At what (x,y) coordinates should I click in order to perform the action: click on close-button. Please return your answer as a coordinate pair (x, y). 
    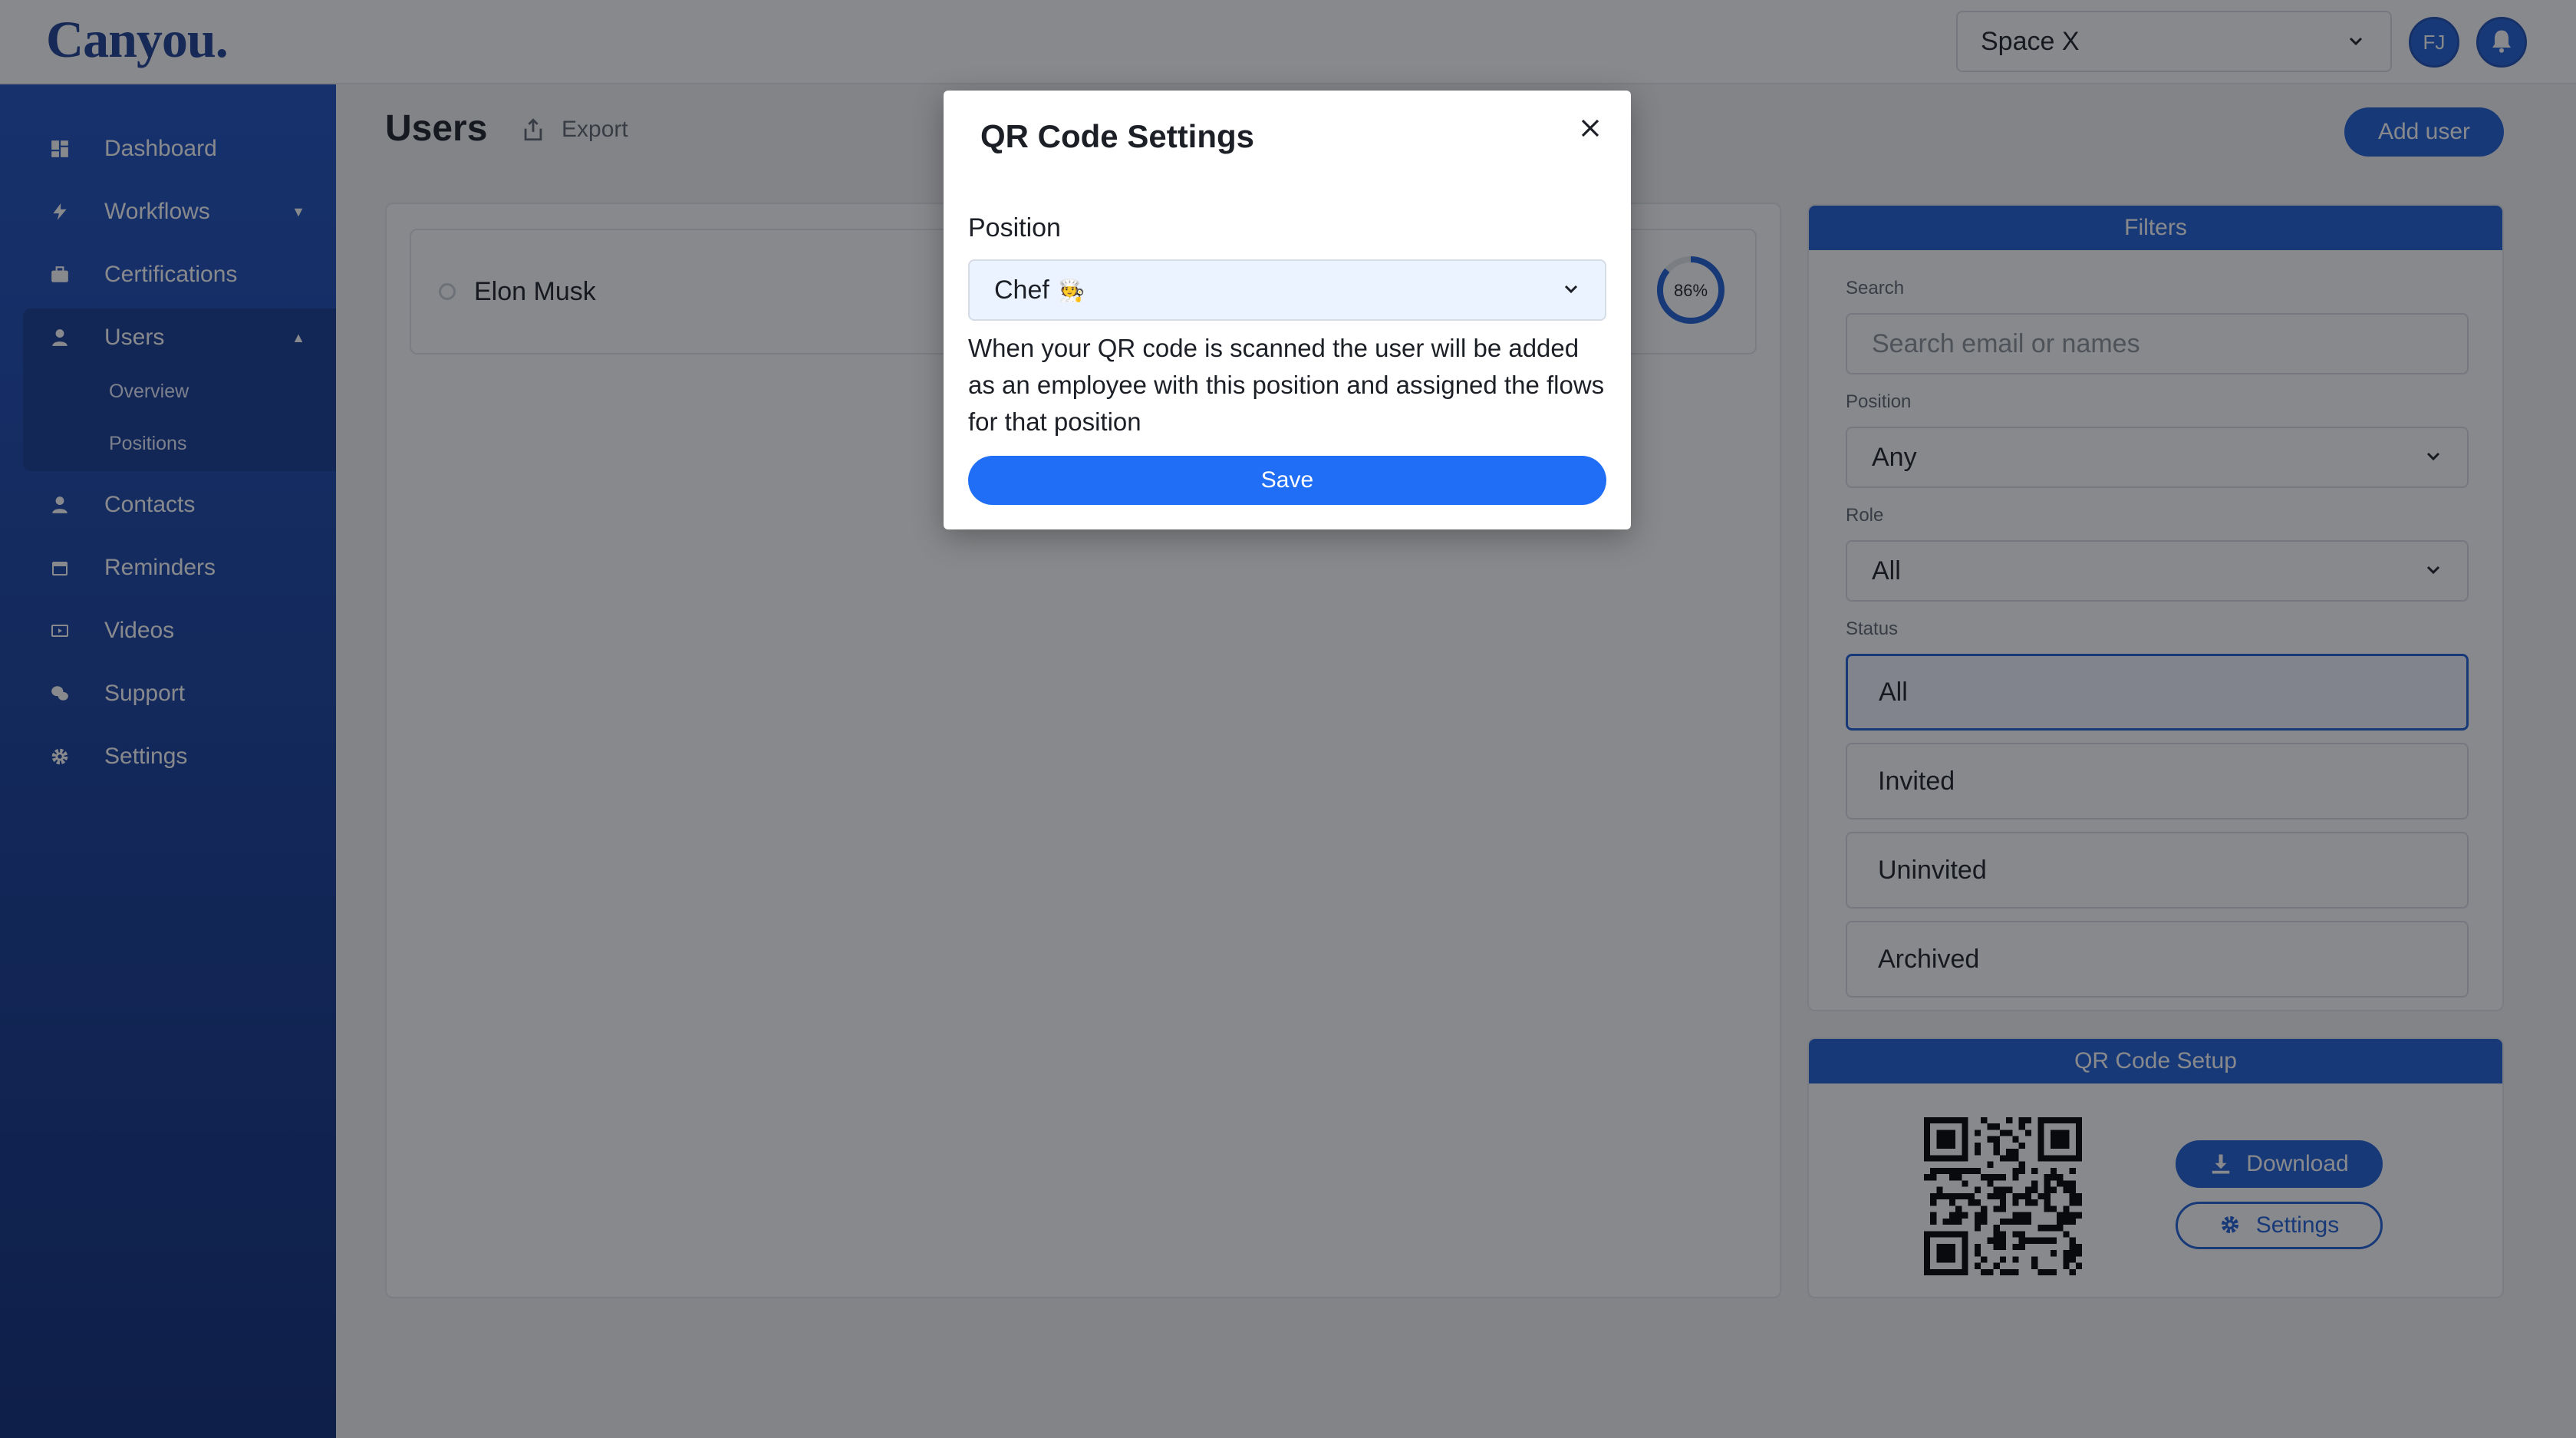
    Looking at the image, I should click on (1590, 129).